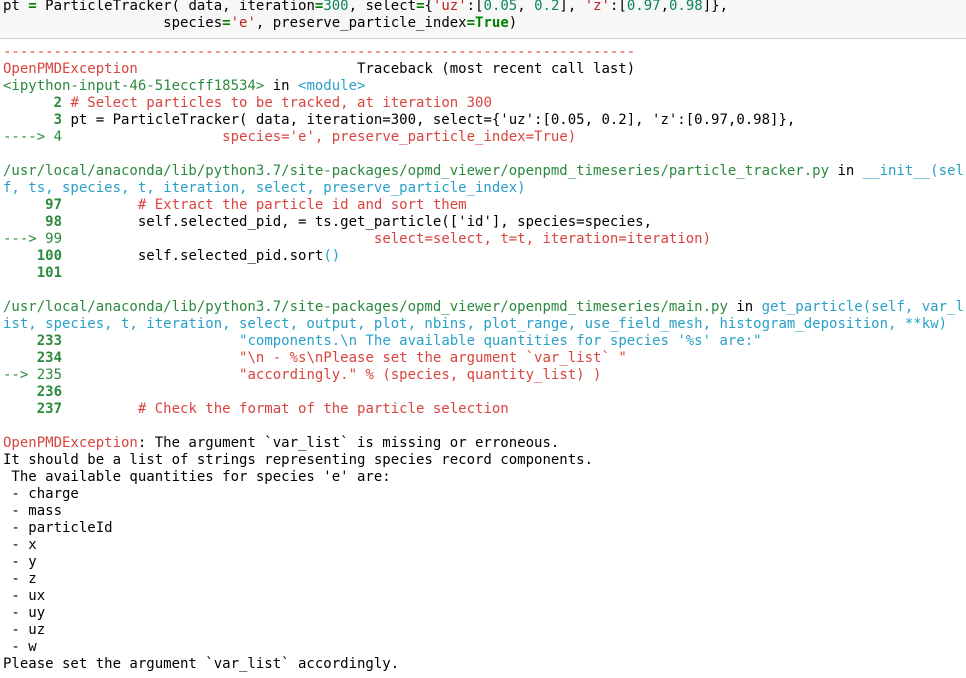 This screenshot has width=966, height=678. Describe the element at coordinates (547, 7) in the screenshot. I see `code-token: 0.2` at that location.